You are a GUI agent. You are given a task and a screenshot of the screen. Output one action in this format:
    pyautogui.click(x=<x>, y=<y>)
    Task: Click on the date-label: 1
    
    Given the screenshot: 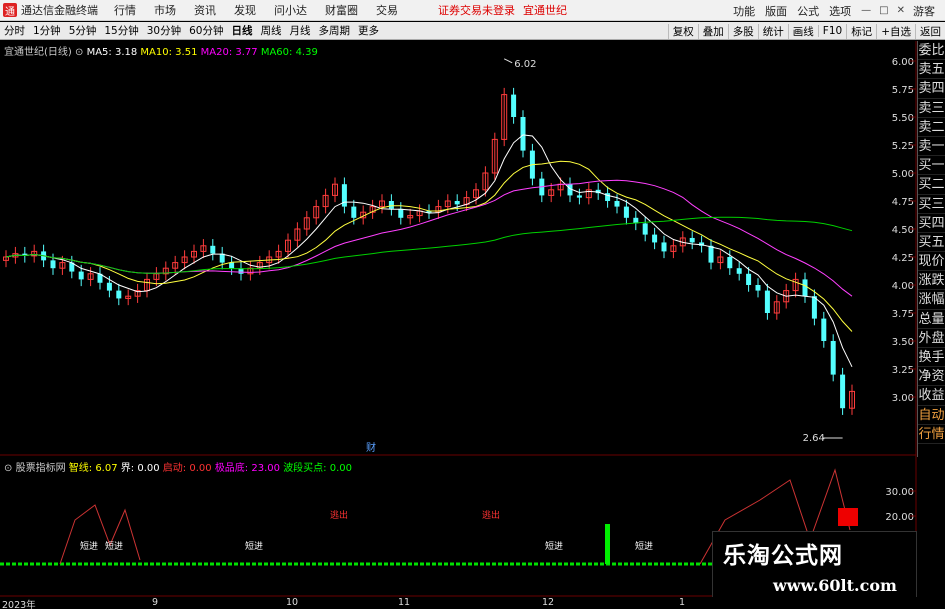 What is the action you would take?
    pyautogui.click(x=682, y=602)
    